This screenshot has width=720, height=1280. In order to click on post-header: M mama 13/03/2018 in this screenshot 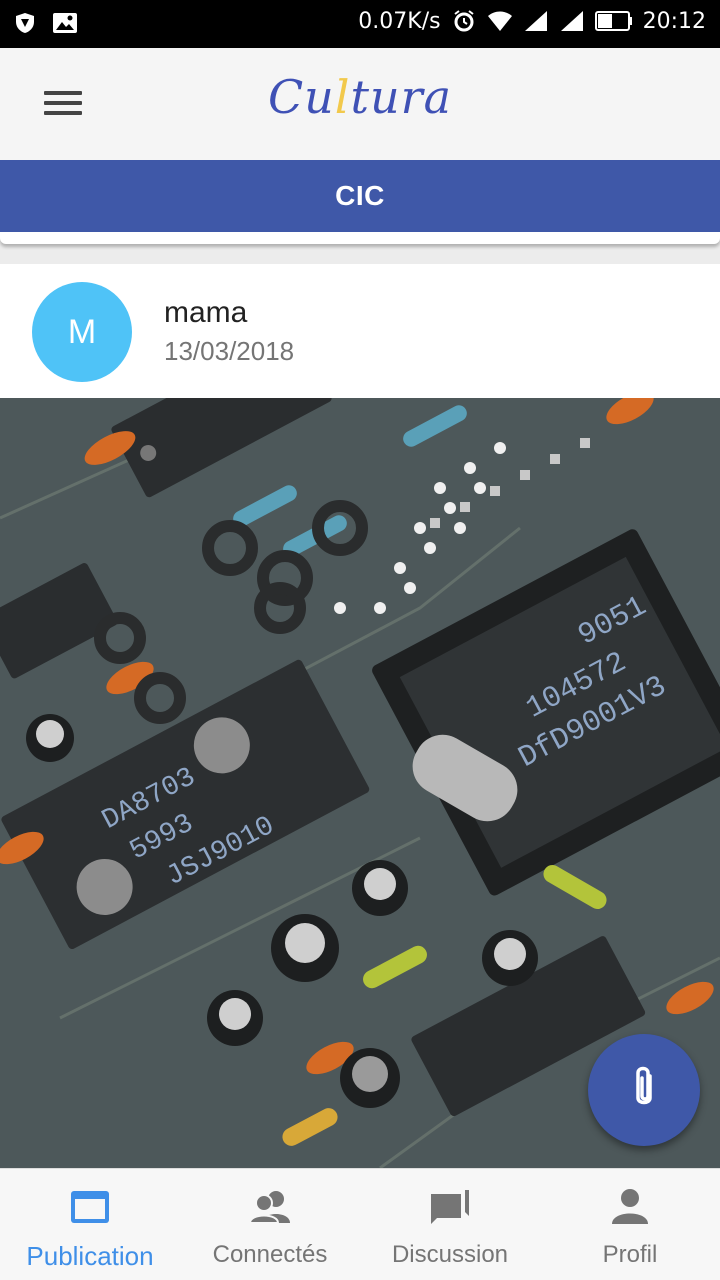, I will do `click(360, 331)`.